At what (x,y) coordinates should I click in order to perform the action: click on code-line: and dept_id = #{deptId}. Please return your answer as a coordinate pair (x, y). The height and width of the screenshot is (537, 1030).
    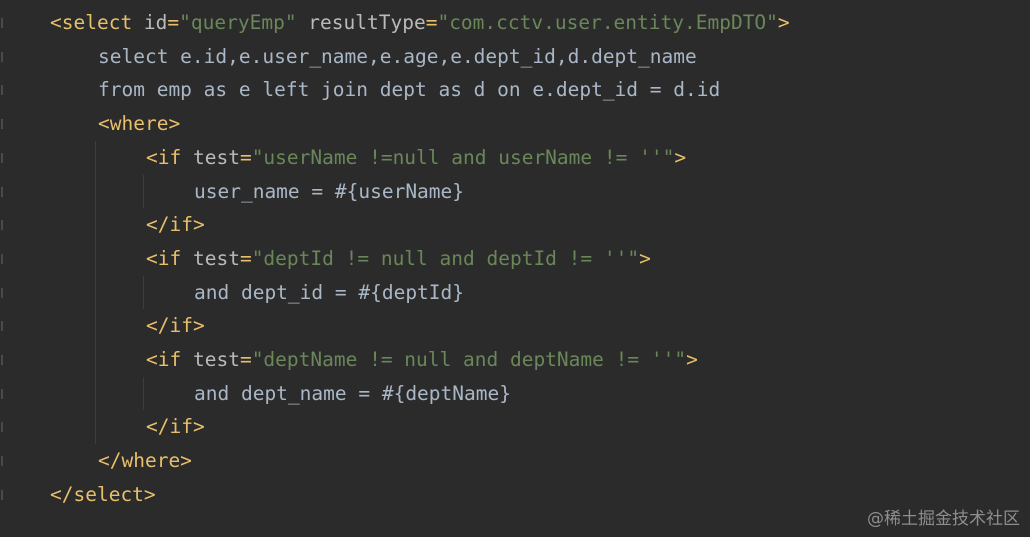
    Looking at the image, I should click on (329, 292).